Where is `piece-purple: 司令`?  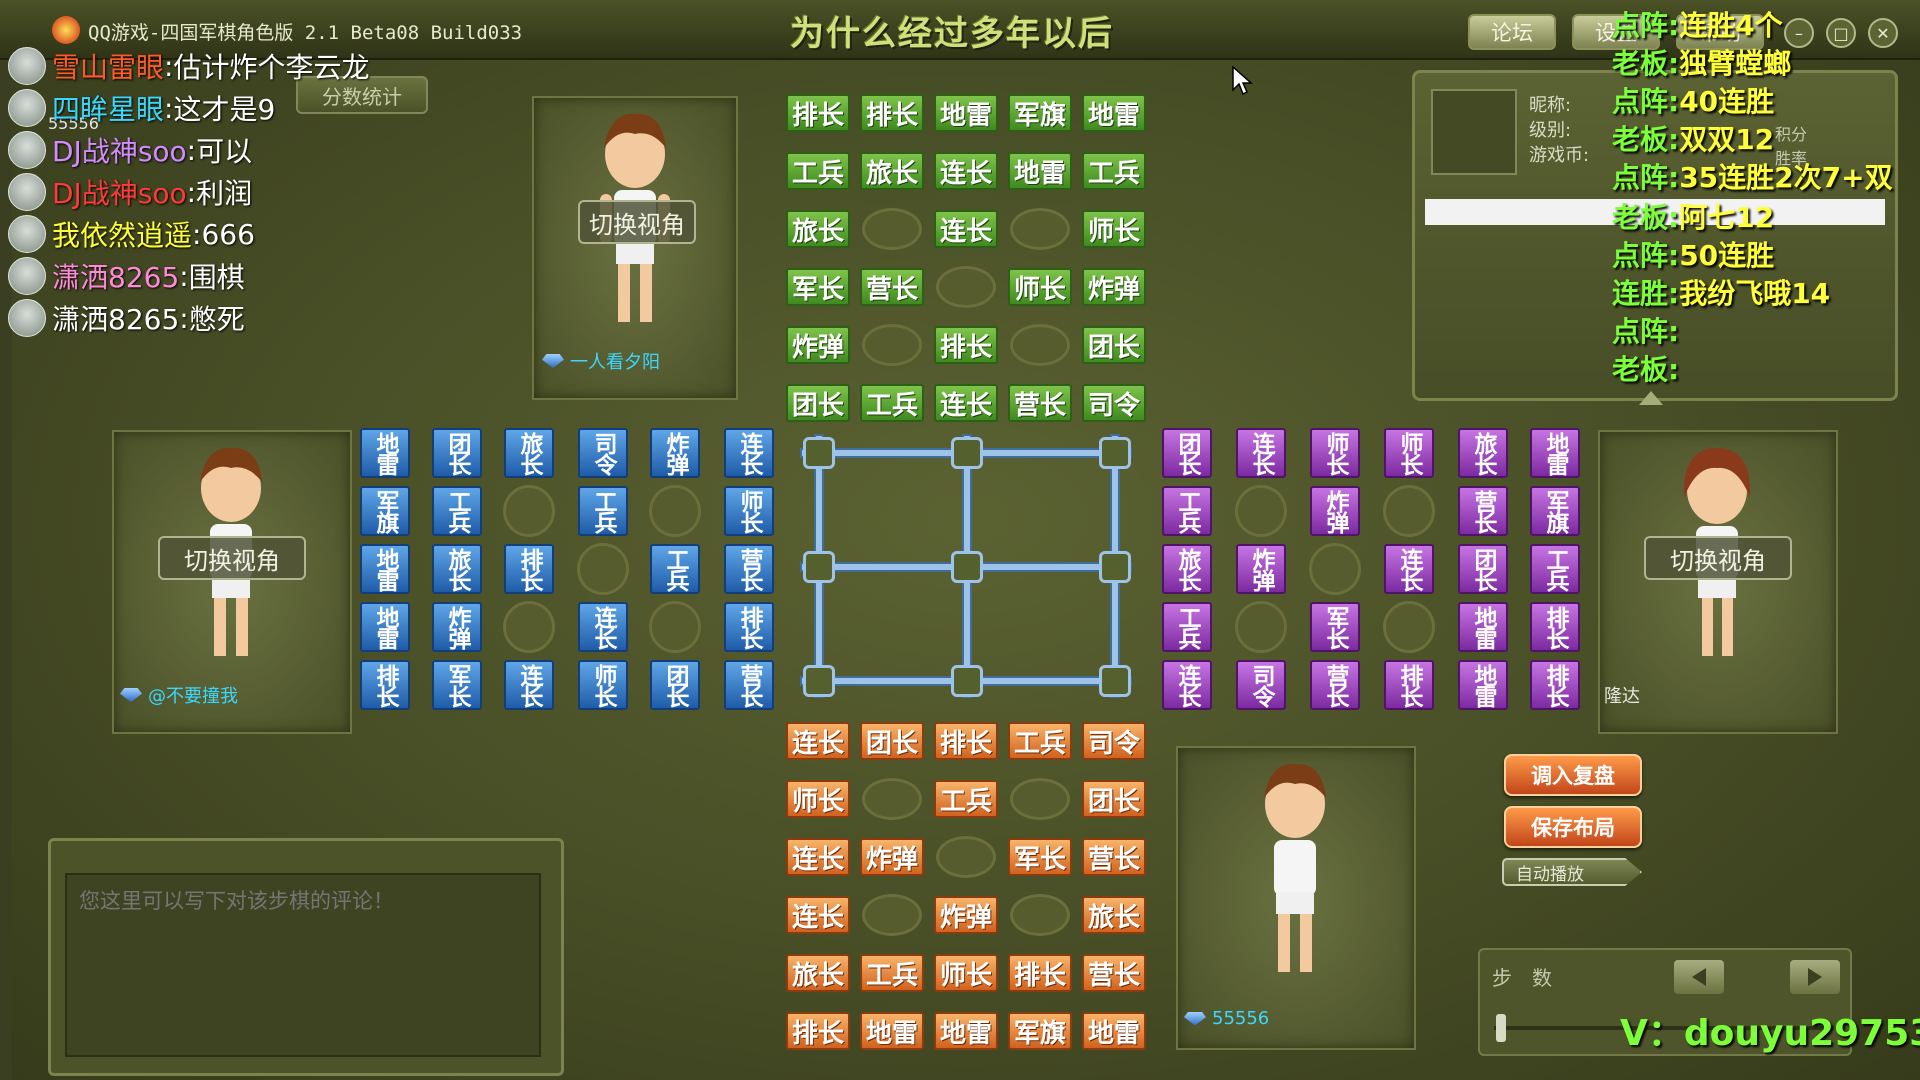 piece-purple: 司令 is located at coordinates (1261, 685).